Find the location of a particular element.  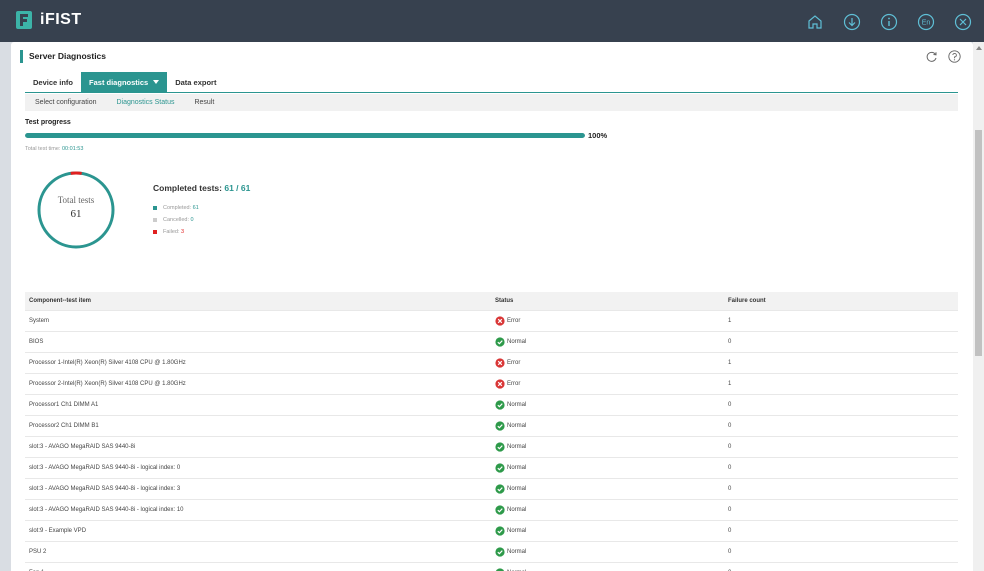

cell-component: slot:3 - AVAGO MegaRAID SAS 9440-8i is located at coordinates (258, 446).